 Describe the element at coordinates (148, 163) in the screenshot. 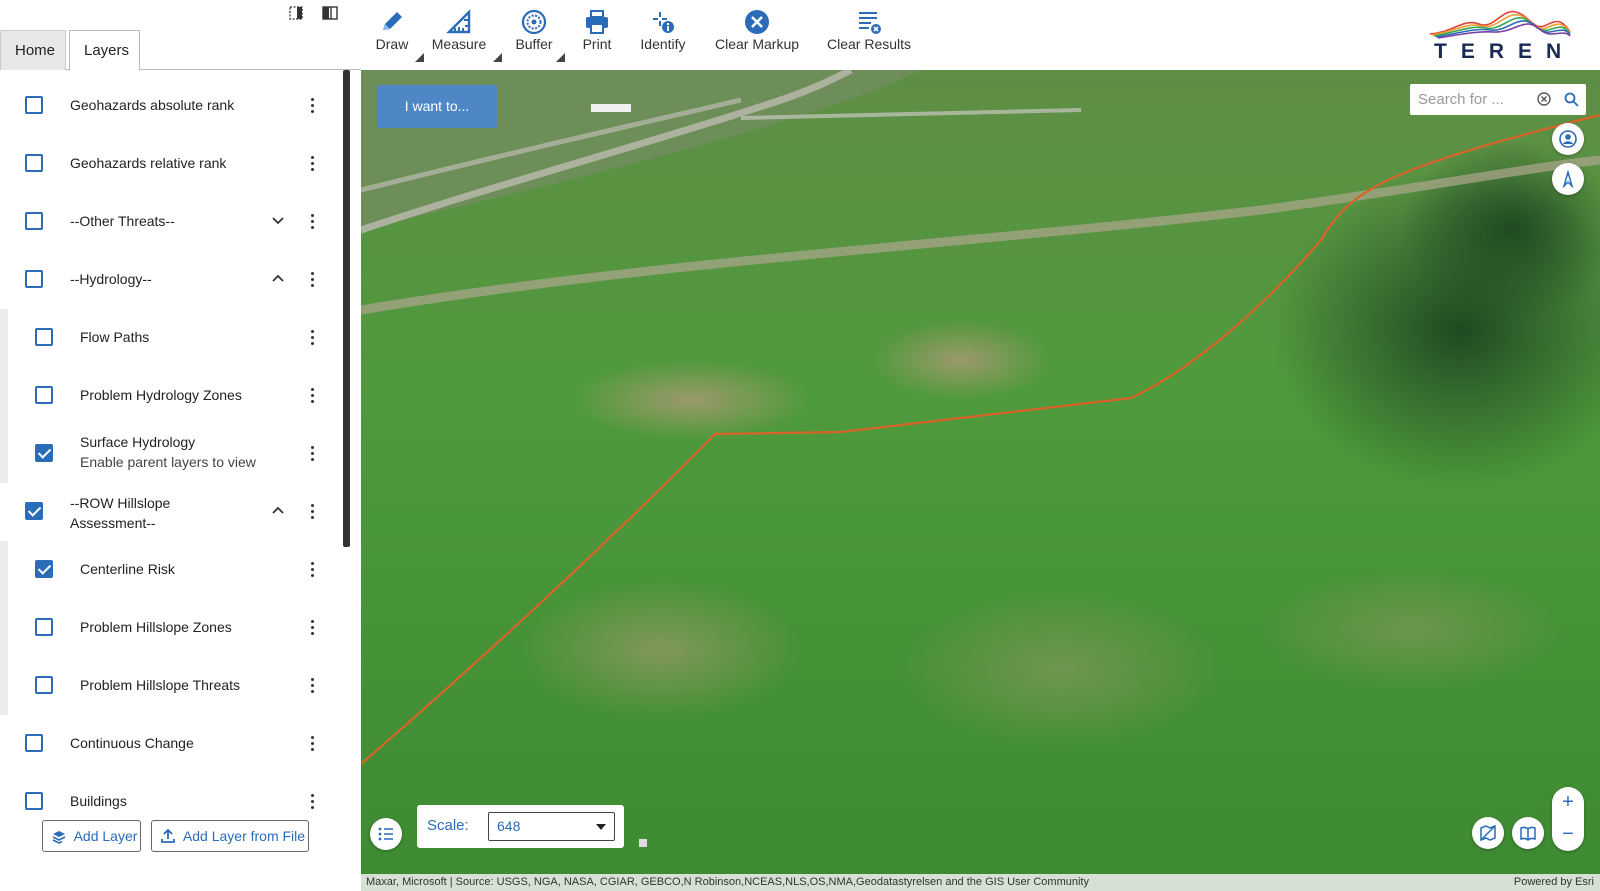

I see `layer-name: Geohazards relative rank` at that location.